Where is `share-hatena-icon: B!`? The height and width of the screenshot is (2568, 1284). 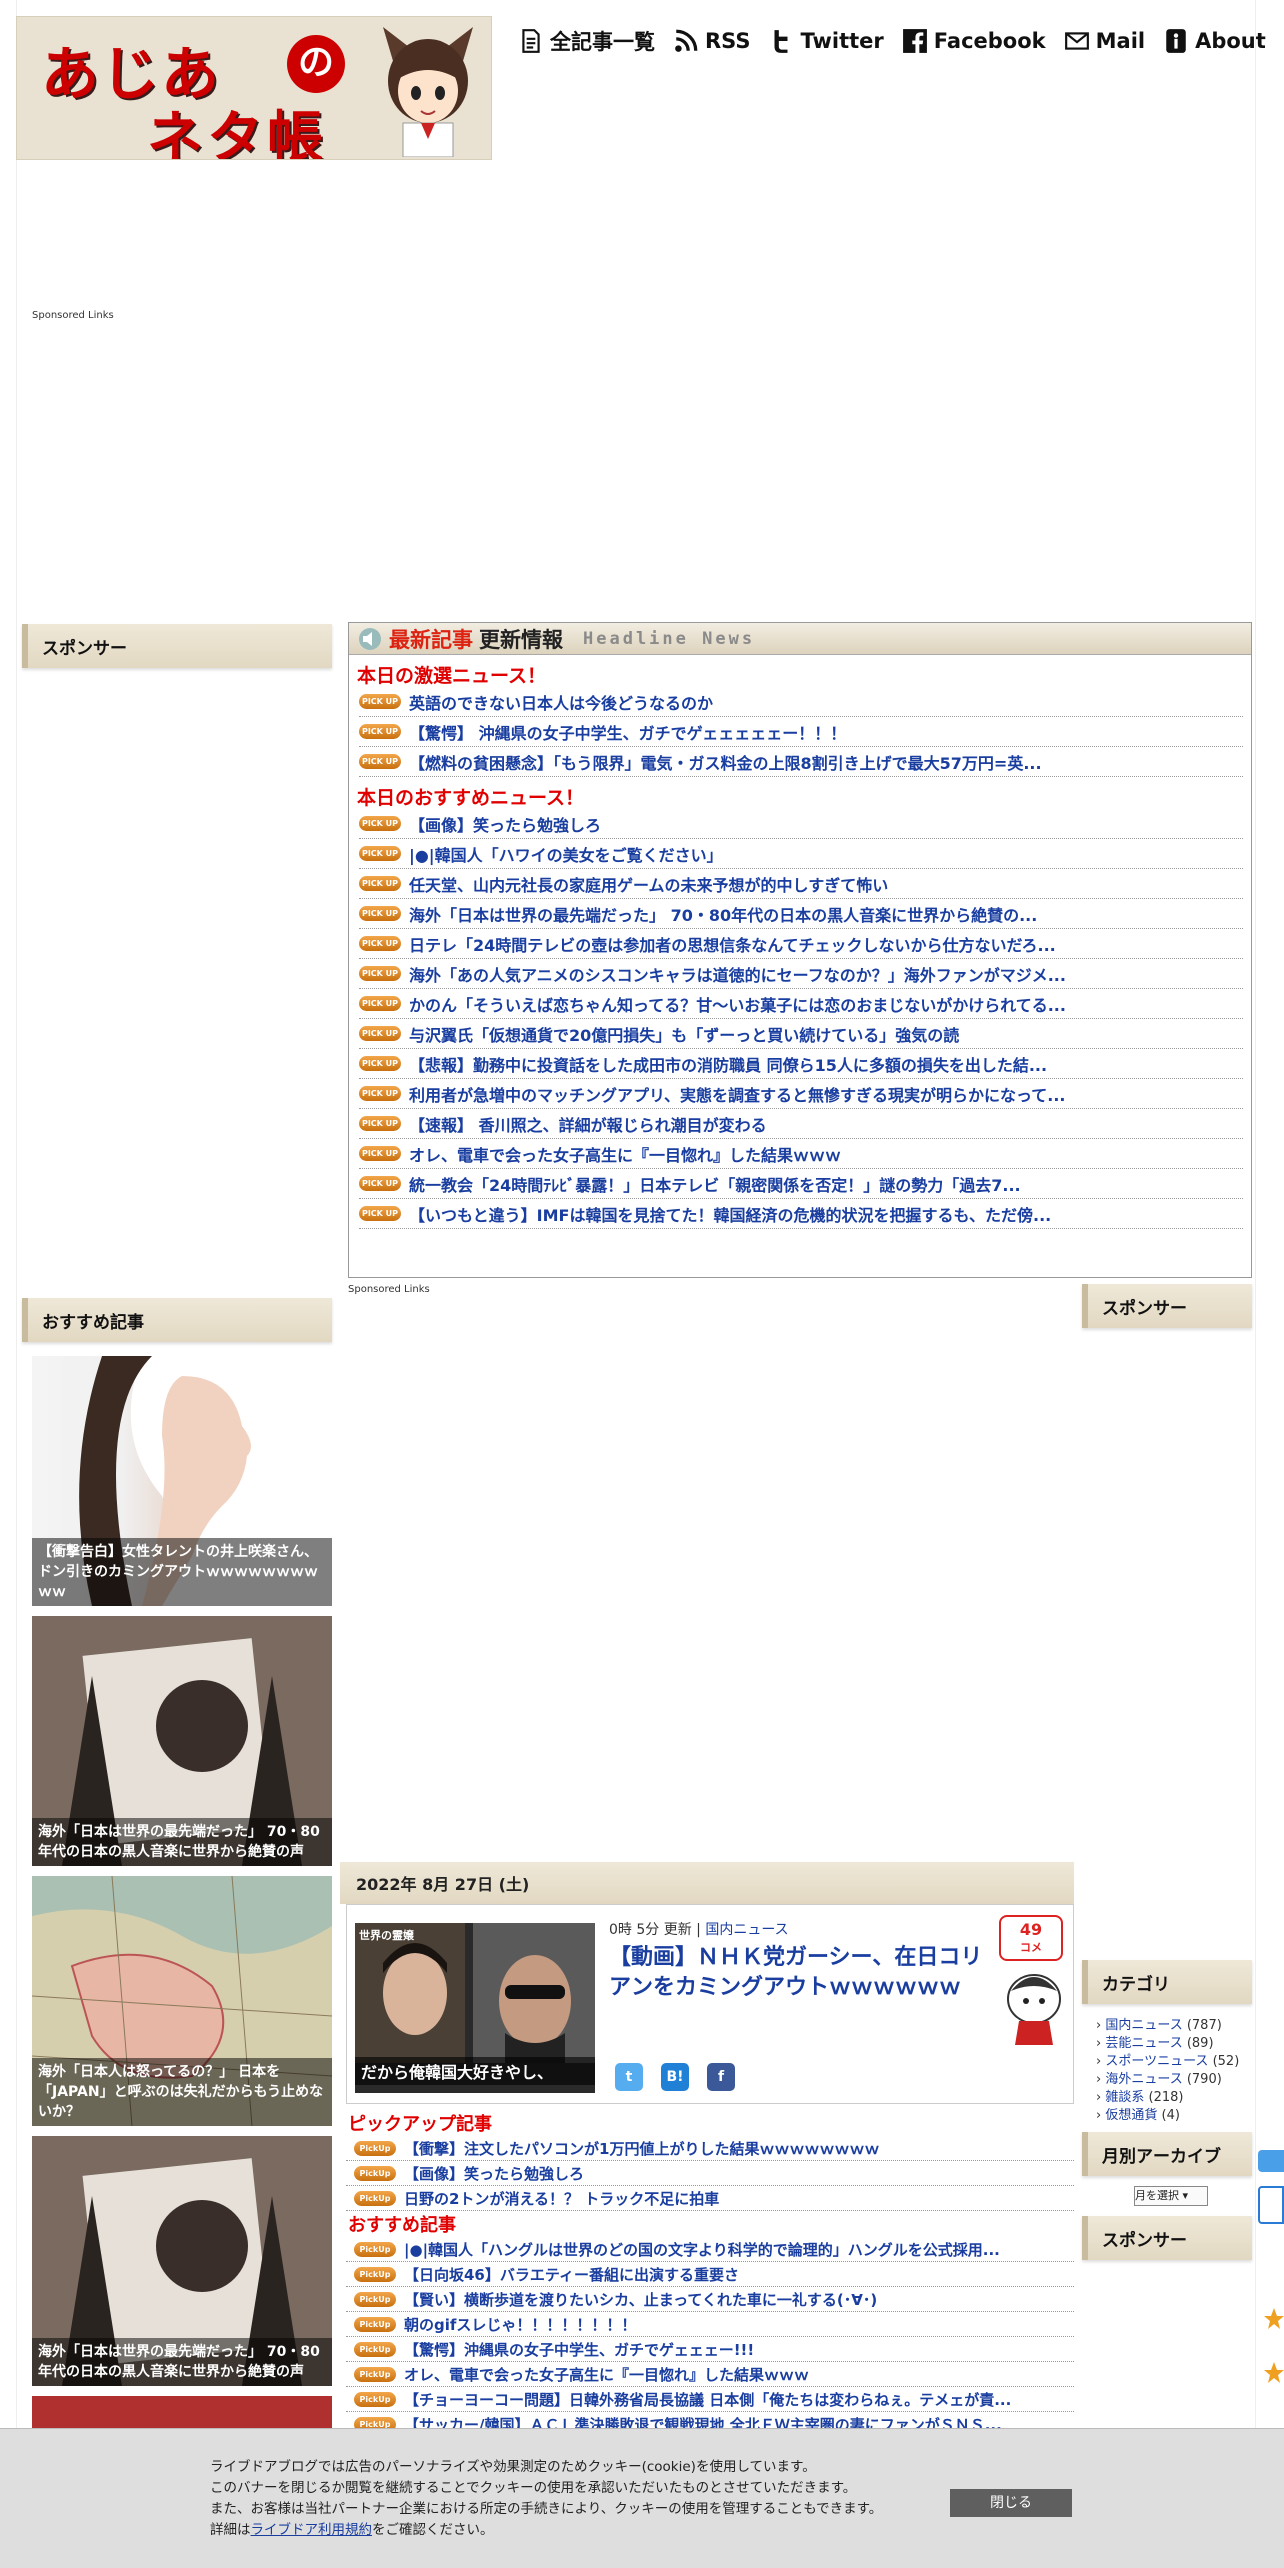
share-hatena-icon: B! is located at coordinates (675, 2077).